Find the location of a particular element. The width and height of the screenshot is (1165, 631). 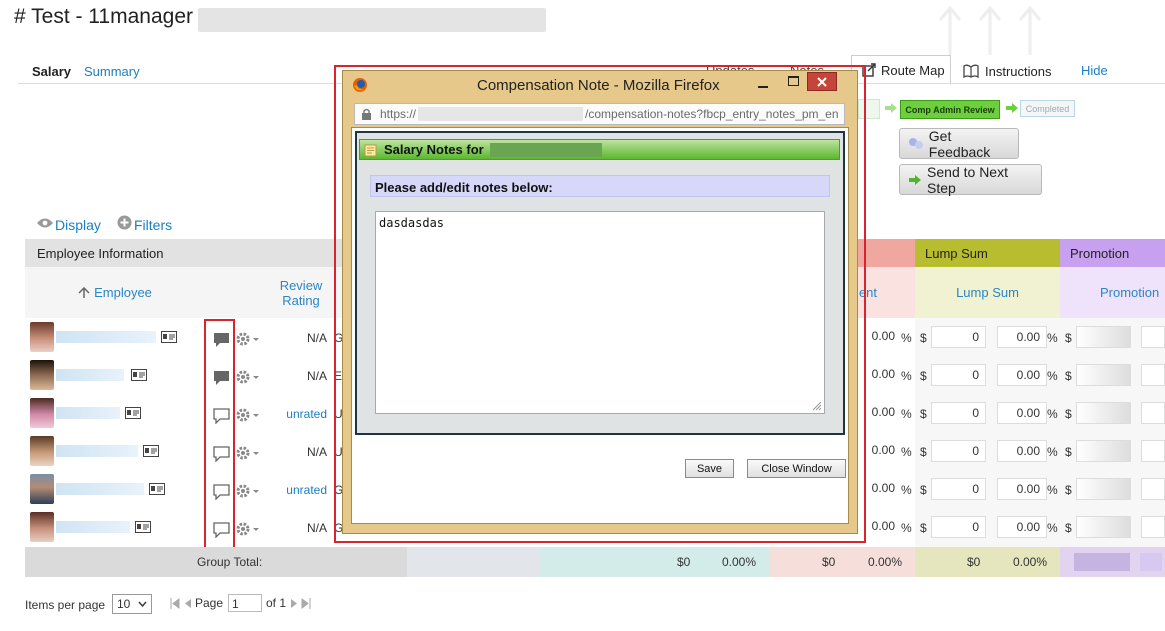

first-page-icon is located at coordinates (175, 603).